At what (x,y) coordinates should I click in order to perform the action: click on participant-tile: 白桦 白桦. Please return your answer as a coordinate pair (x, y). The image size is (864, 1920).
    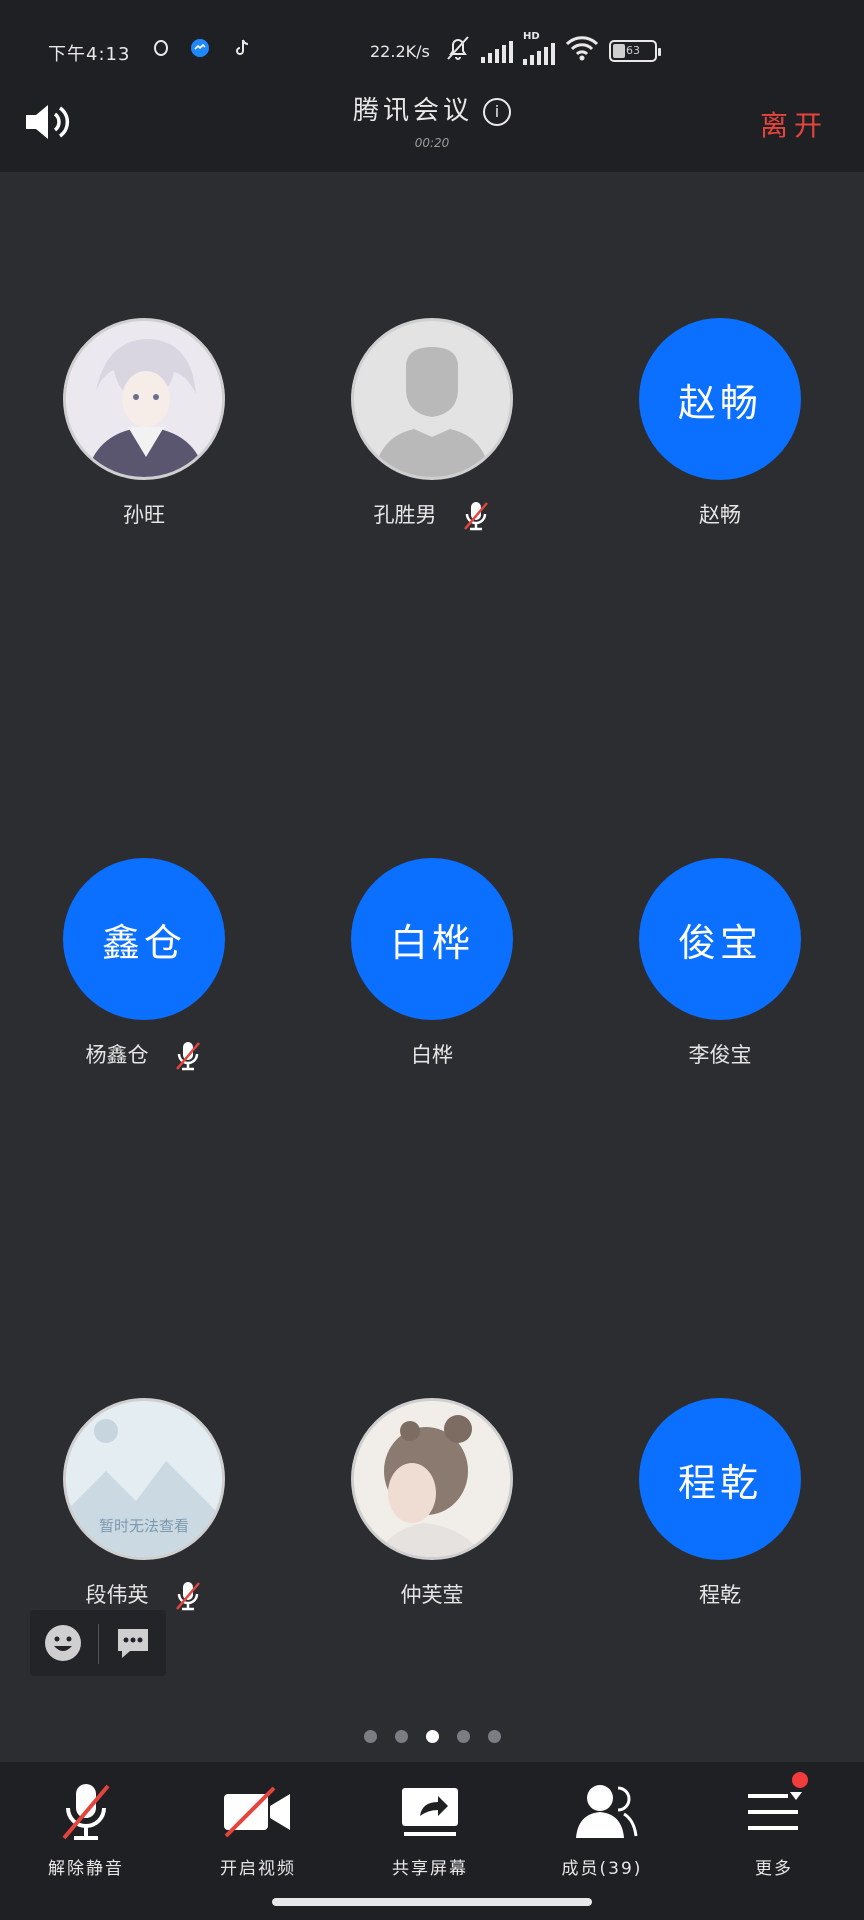
    Looking at the image, I should click on (432, 965).